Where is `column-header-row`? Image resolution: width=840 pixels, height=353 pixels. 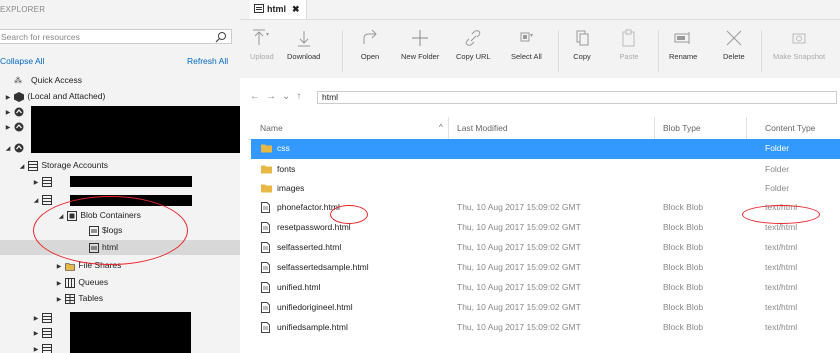
column-header-row is located at coordinates (544, 128).